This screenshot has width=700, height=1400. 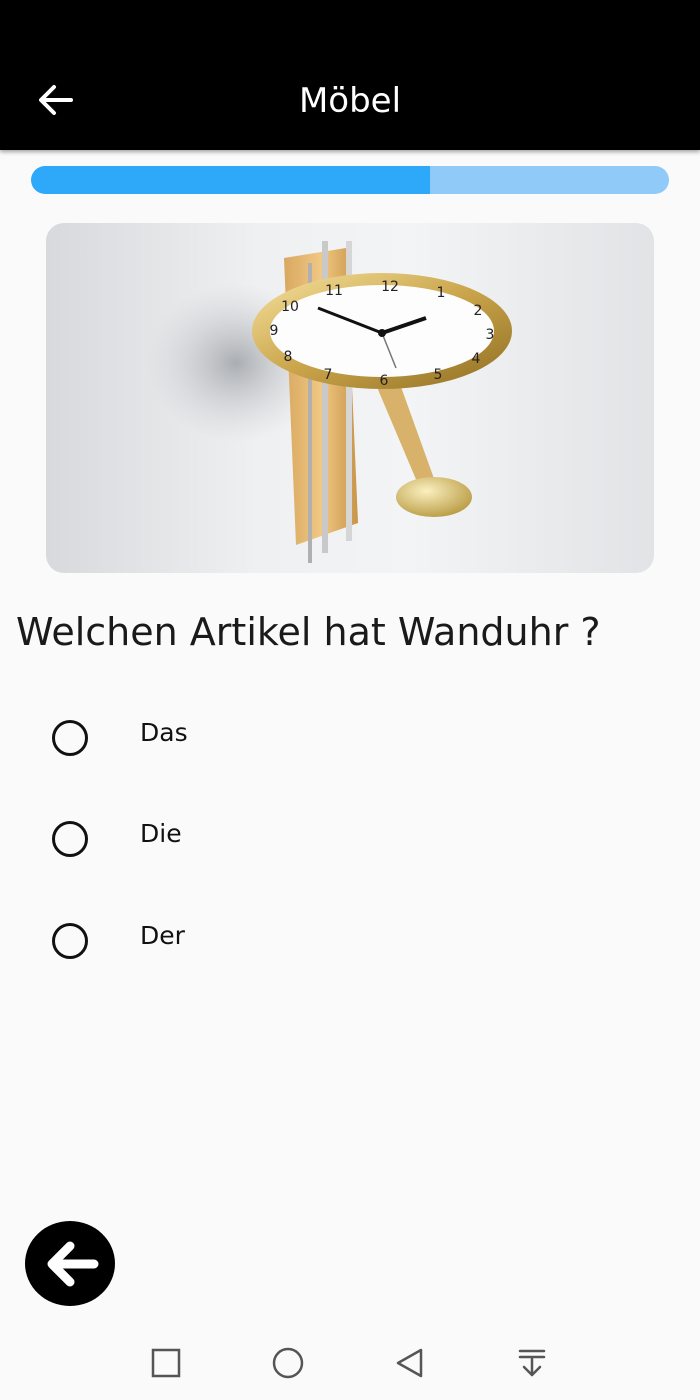 I want to click on option-label: Die, so click(x=161, y=833).